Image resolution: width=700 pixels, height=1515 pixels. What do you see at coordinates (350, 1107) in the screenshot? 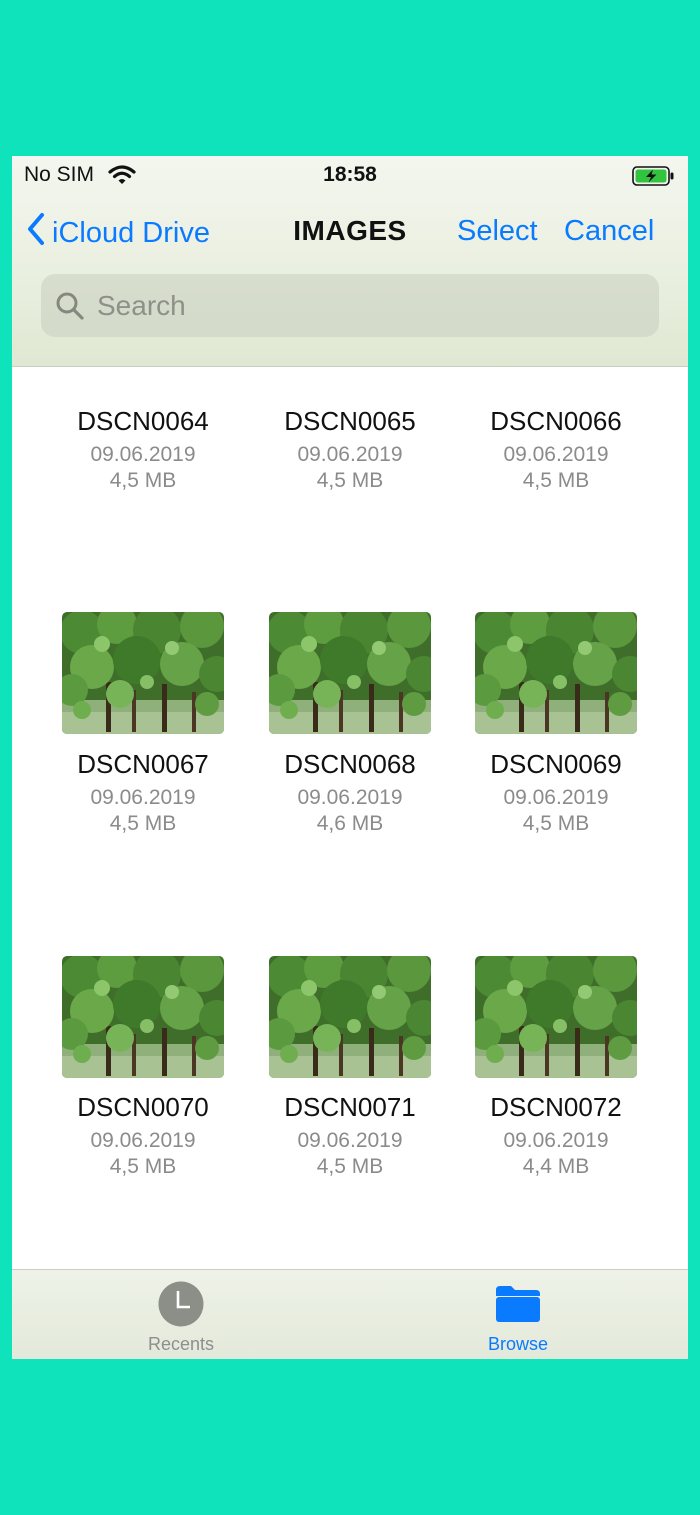
I see `file-name: DSCN0071` at bounding box center [350, 1107].